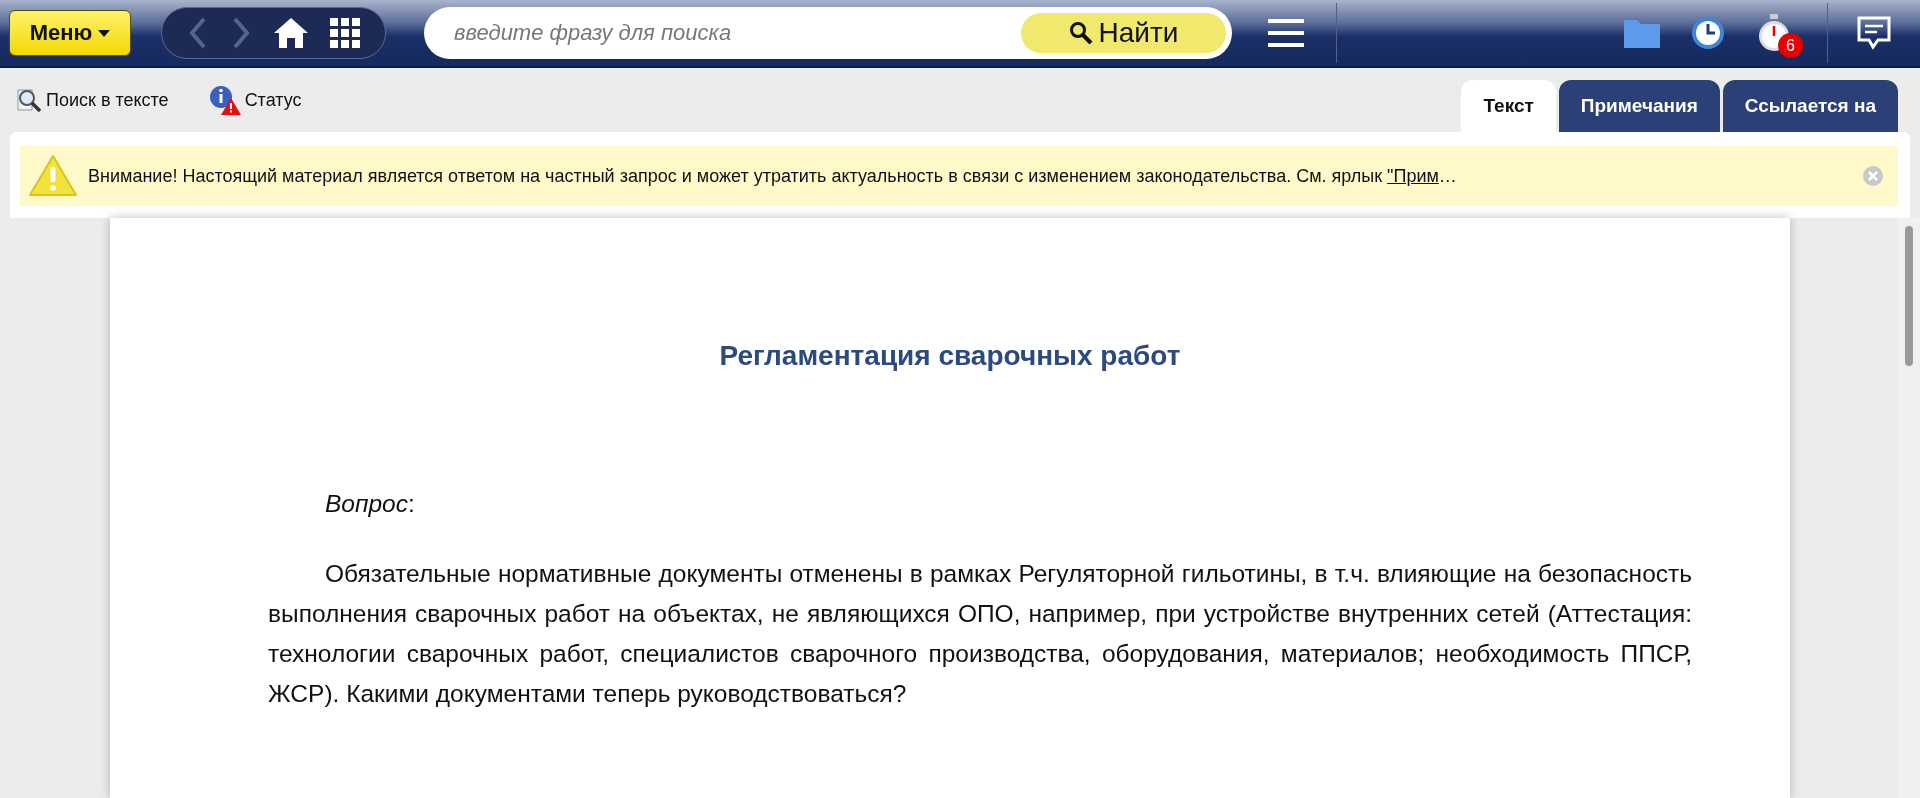 This screenshot has width=1920, height=798. Describe the element at coordinates (345, 33) in the screenshot. I see `grid-icon` at that location.